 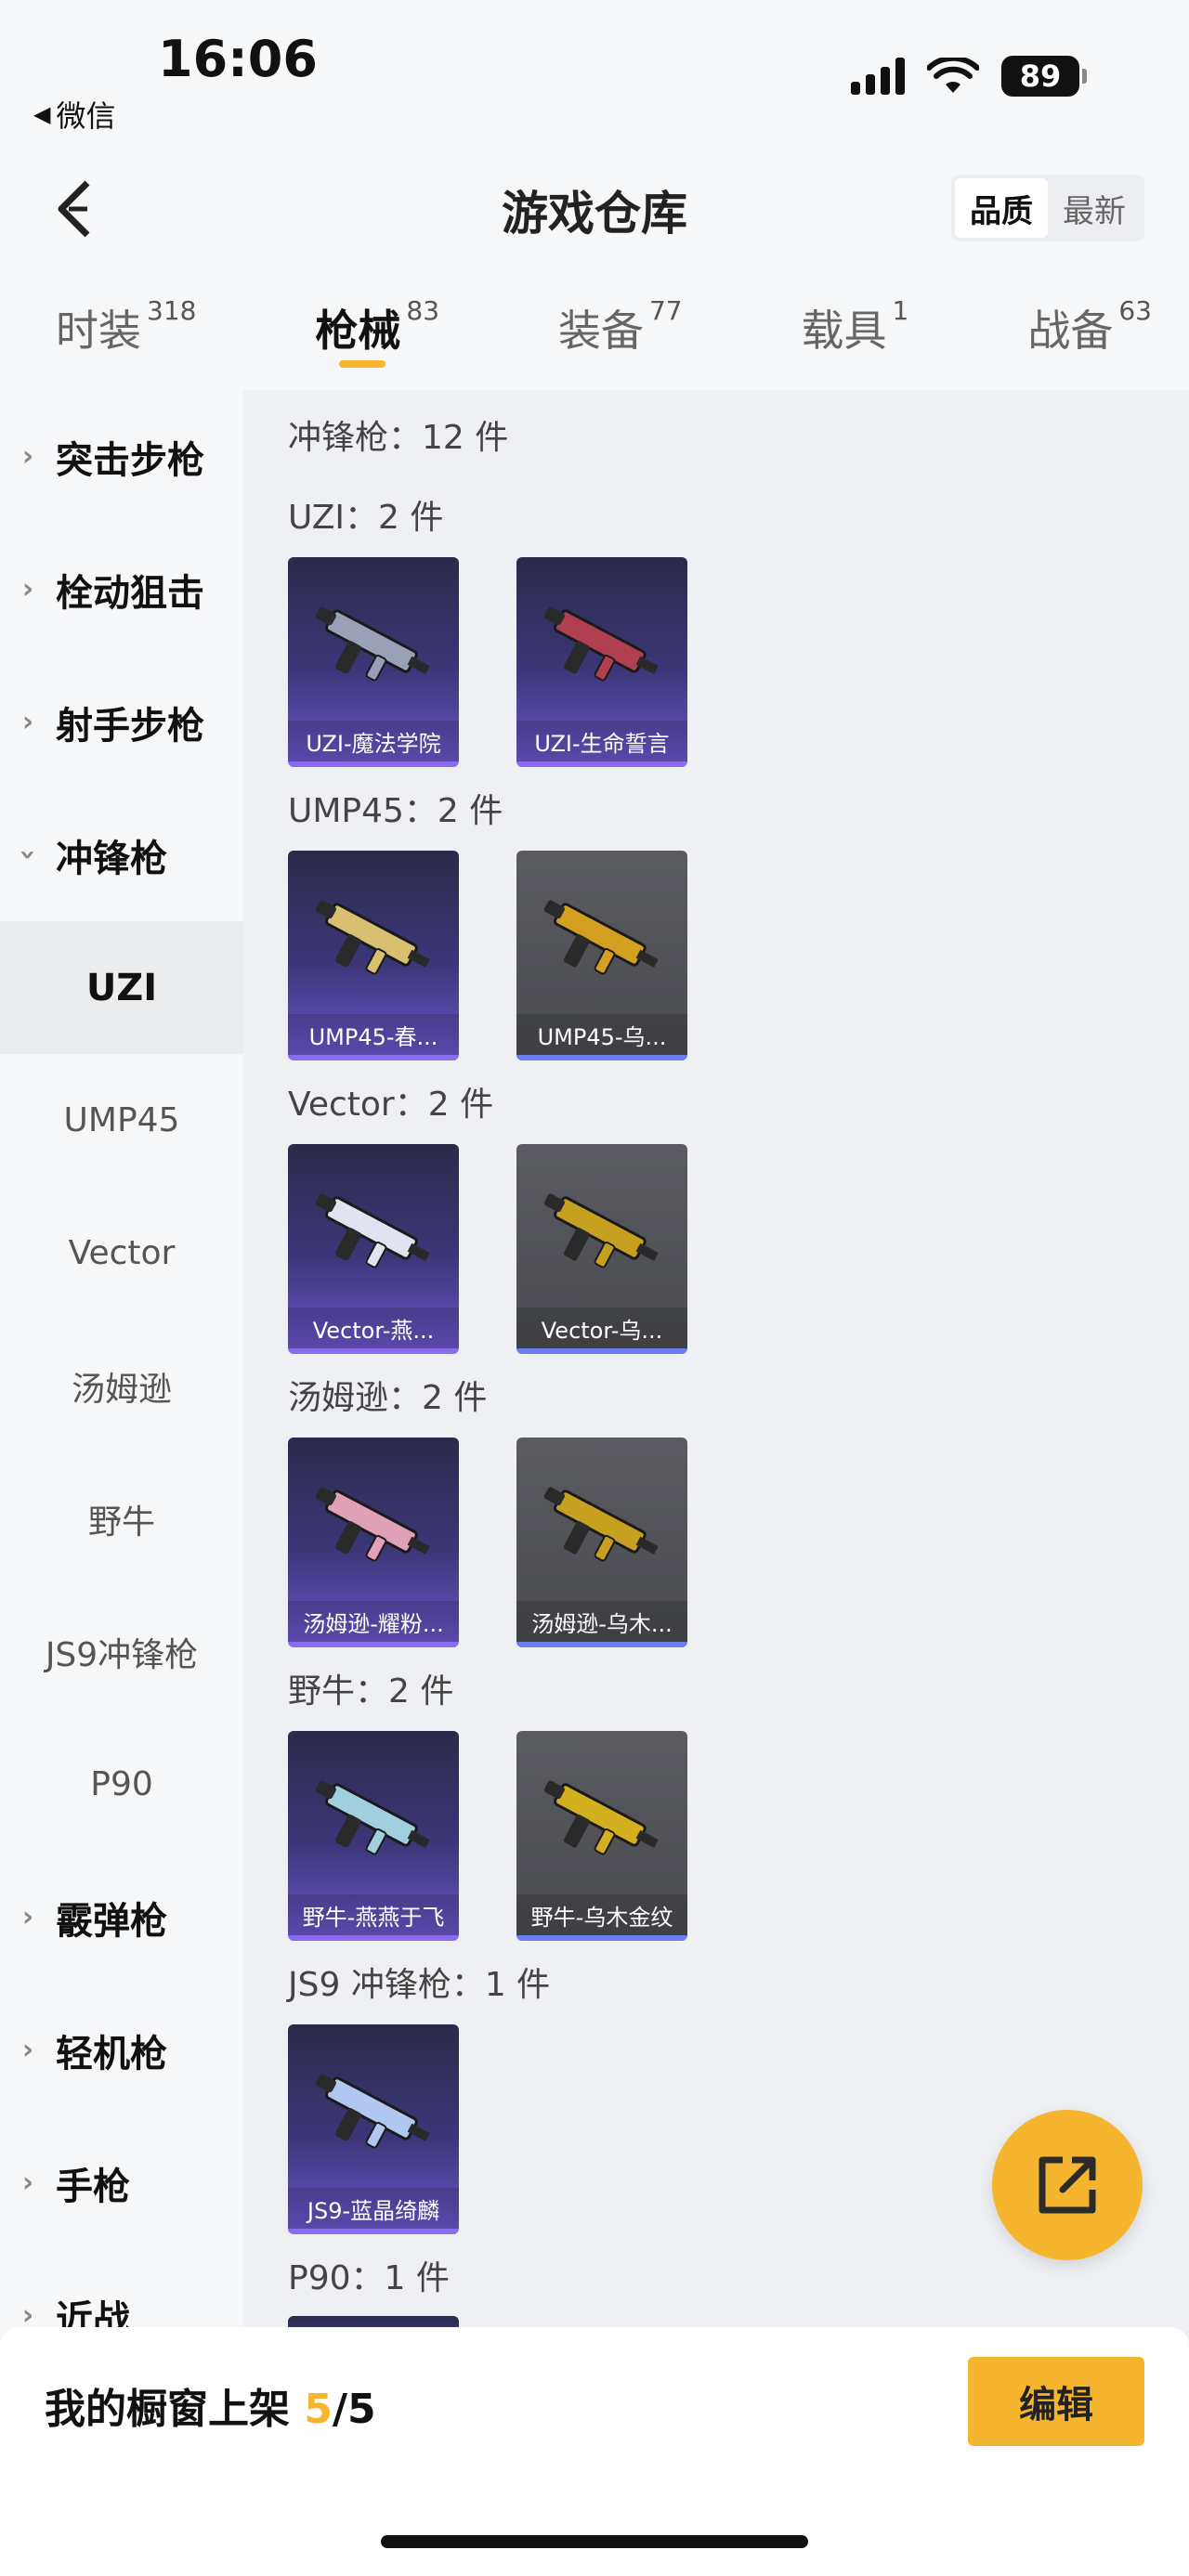 I want to click on tab-label: 枪械, so click(x=358, y=331).